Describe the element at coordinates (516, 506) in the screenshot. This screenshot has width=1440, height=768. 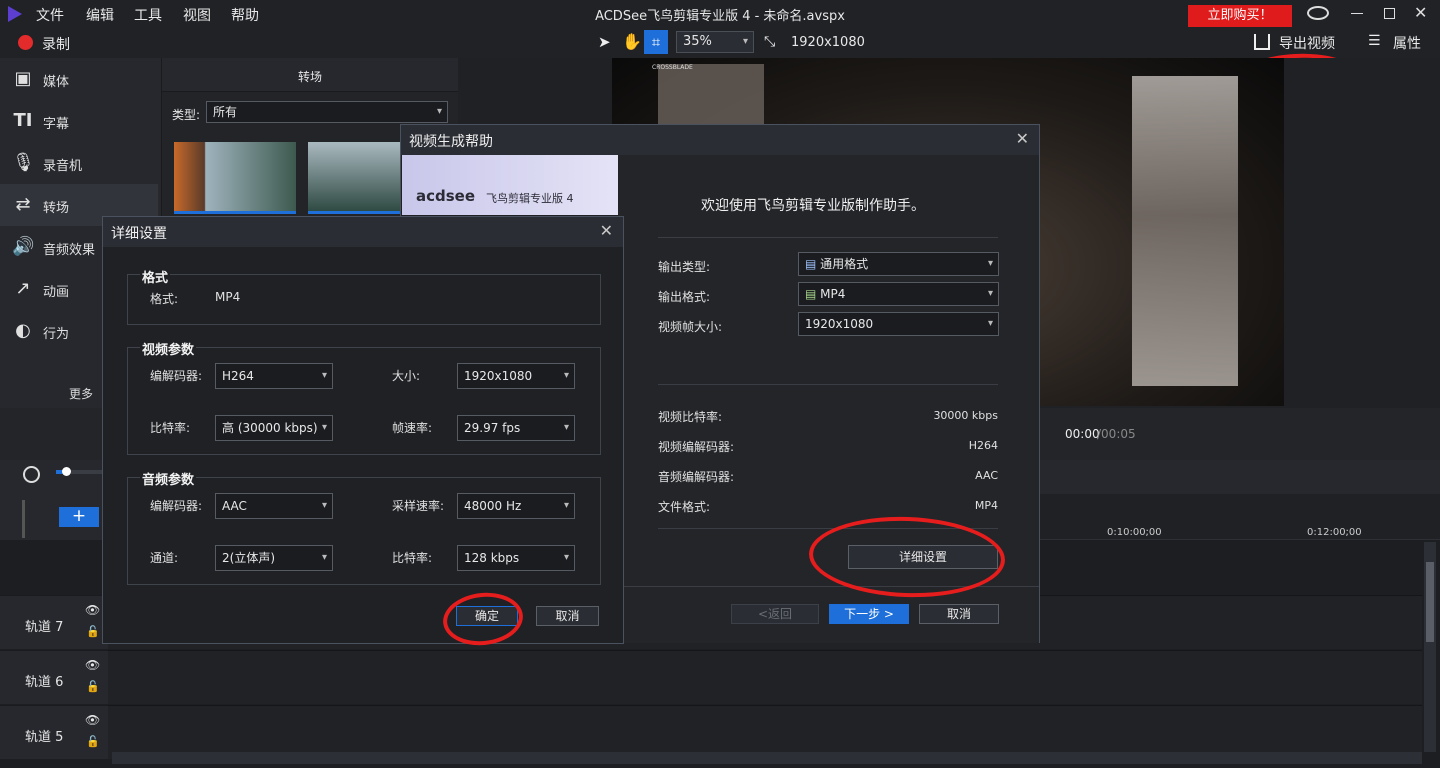
I see `samplerate-select: 48000 Hz ▾` at that location.